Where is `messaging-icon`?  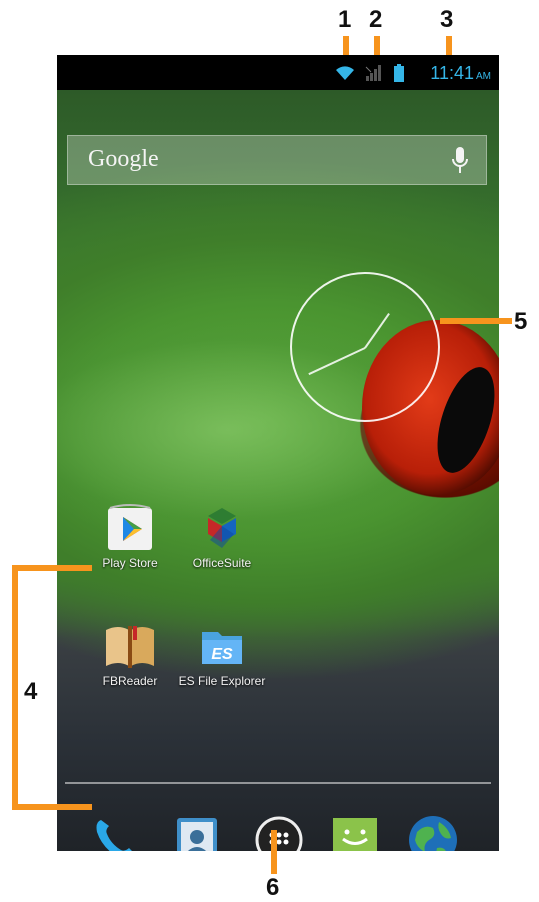 messaging-icon is located at coordinates (355, 834).